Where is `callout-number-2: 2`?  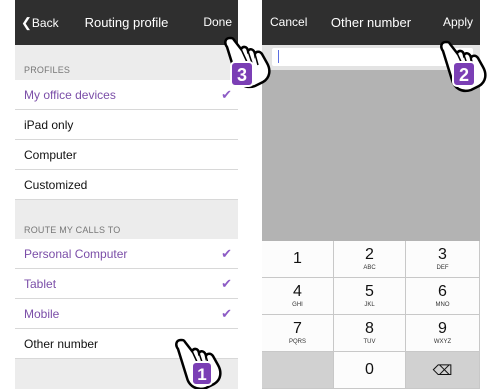 callout-number-2: 2 is located at coordinates (464, 75).